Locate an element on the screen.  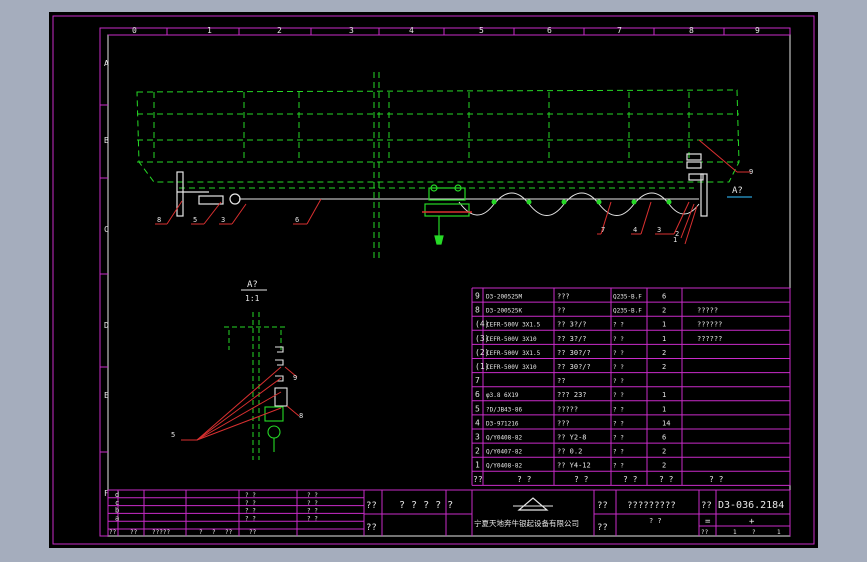
bom-header-1: ? ? is located at coordinates (524, 479).